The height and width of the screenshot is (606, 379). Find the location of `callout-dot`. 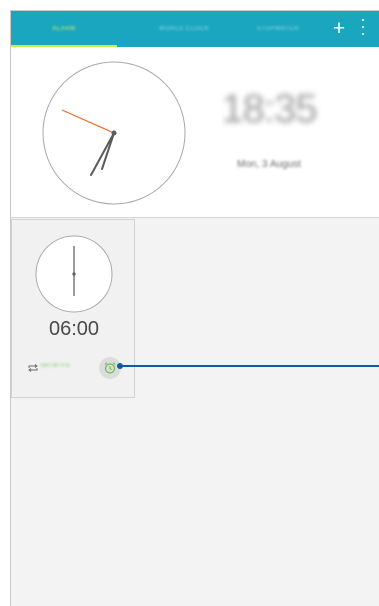

callout-dot is located at coordinates (120, 366).